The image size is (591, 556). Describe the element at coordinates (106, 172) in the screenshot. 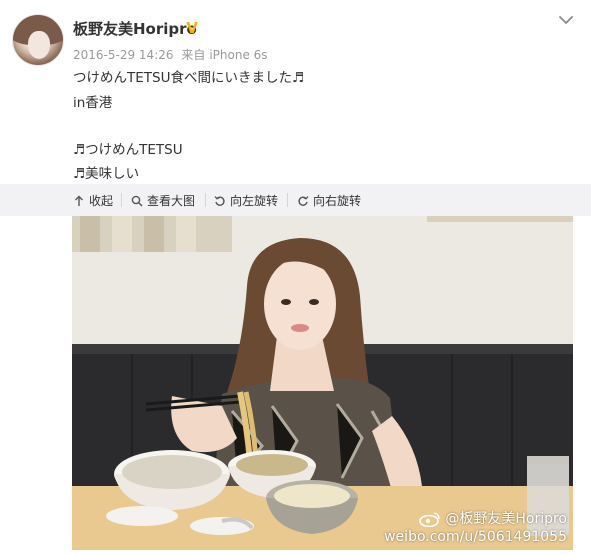

I see `post-hashtag-2: ♬美味しい` at that location.